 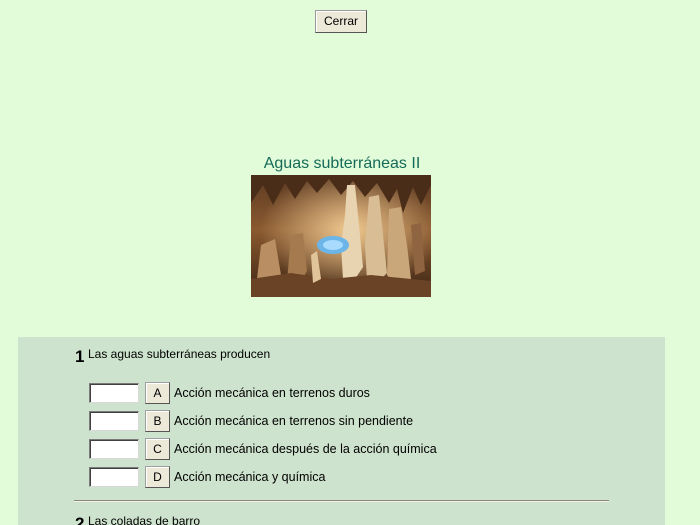 What do you see at coordinates (272, 393) in the screenshot?
I see `option-text-a: Acción mecánica en terrenos duros` at bounding box center [272, 393].